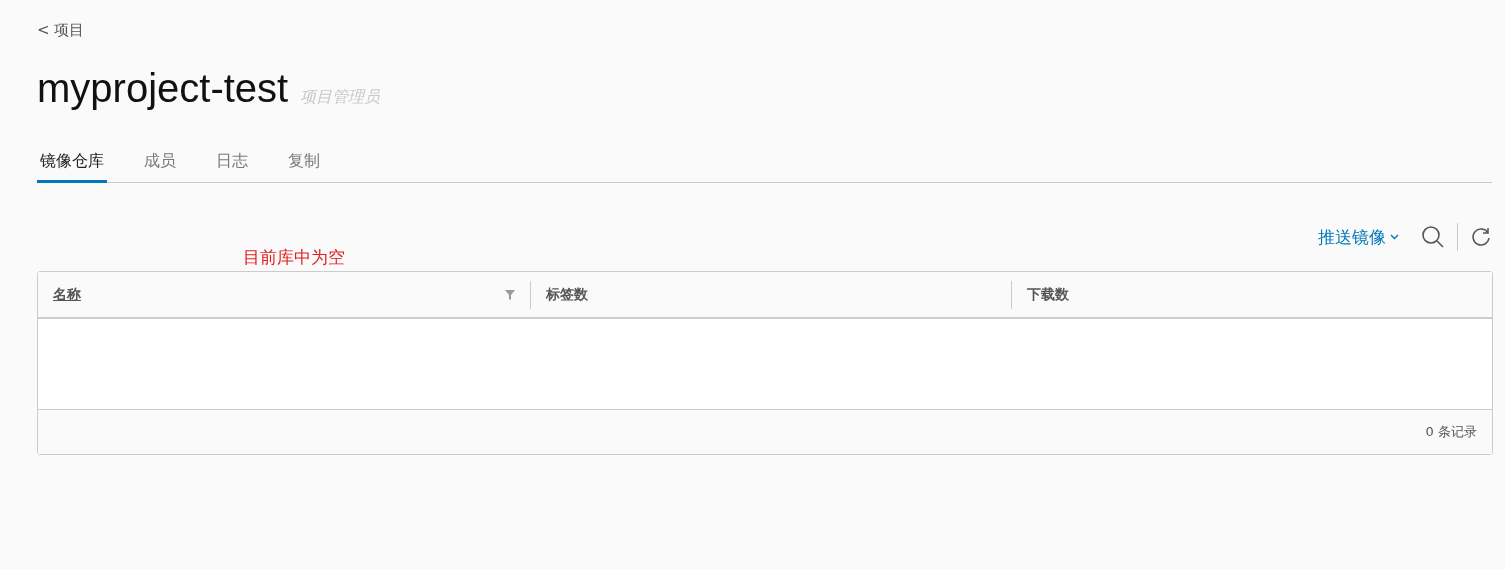  What do you see at coordinates (160, 167) in the screenshot?
I see `tab: 成员` at bounding box center [160, 167].